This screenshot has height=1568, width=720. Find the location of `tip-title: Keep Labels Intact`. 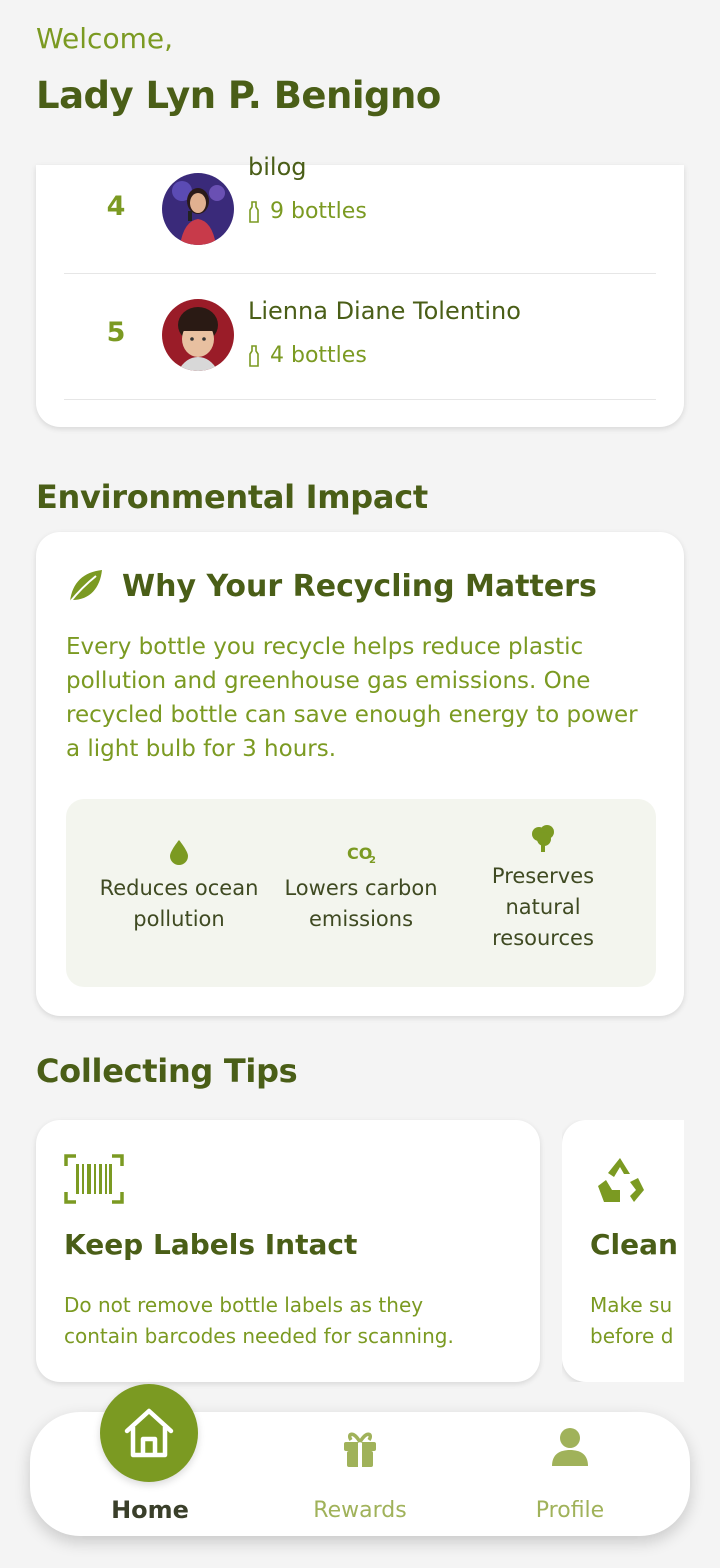

tip-title: Keep Labels Intact is located at coordinates (211, 1244).